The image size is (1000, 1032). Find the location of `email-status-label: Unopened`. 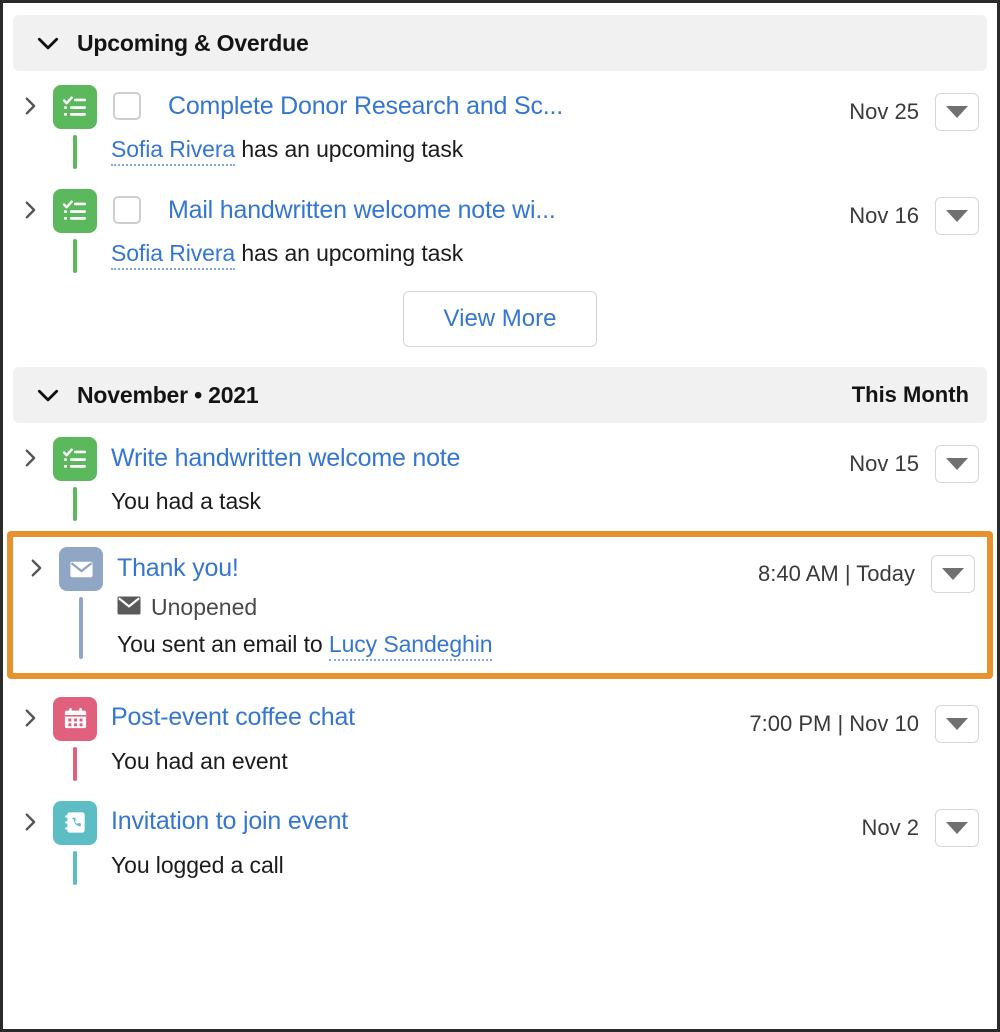

email-status-label: Unopened is located at coordinates (204, 607).